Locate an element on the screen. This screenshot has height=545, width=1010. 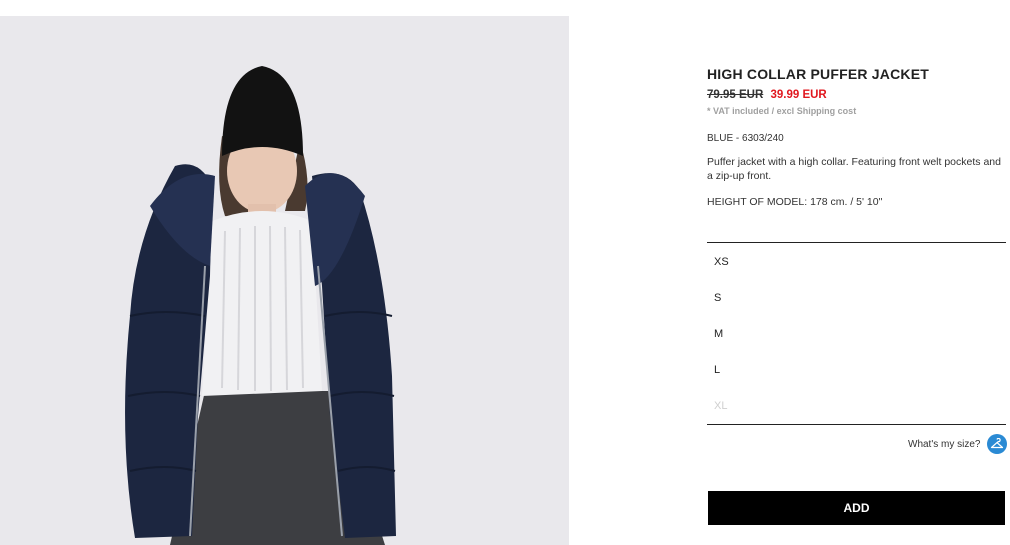
size-guide-label: What's my size? is located at coordinates (944, 444).